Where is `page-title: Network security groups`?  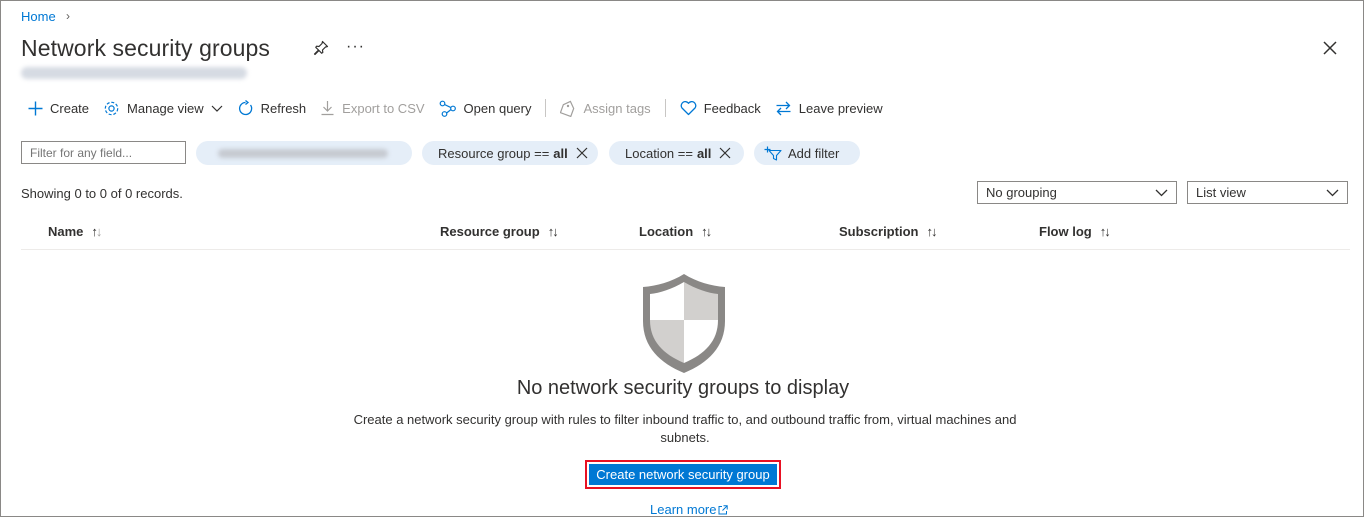 page-title: Network security groups is located at coordinates (145, 48).